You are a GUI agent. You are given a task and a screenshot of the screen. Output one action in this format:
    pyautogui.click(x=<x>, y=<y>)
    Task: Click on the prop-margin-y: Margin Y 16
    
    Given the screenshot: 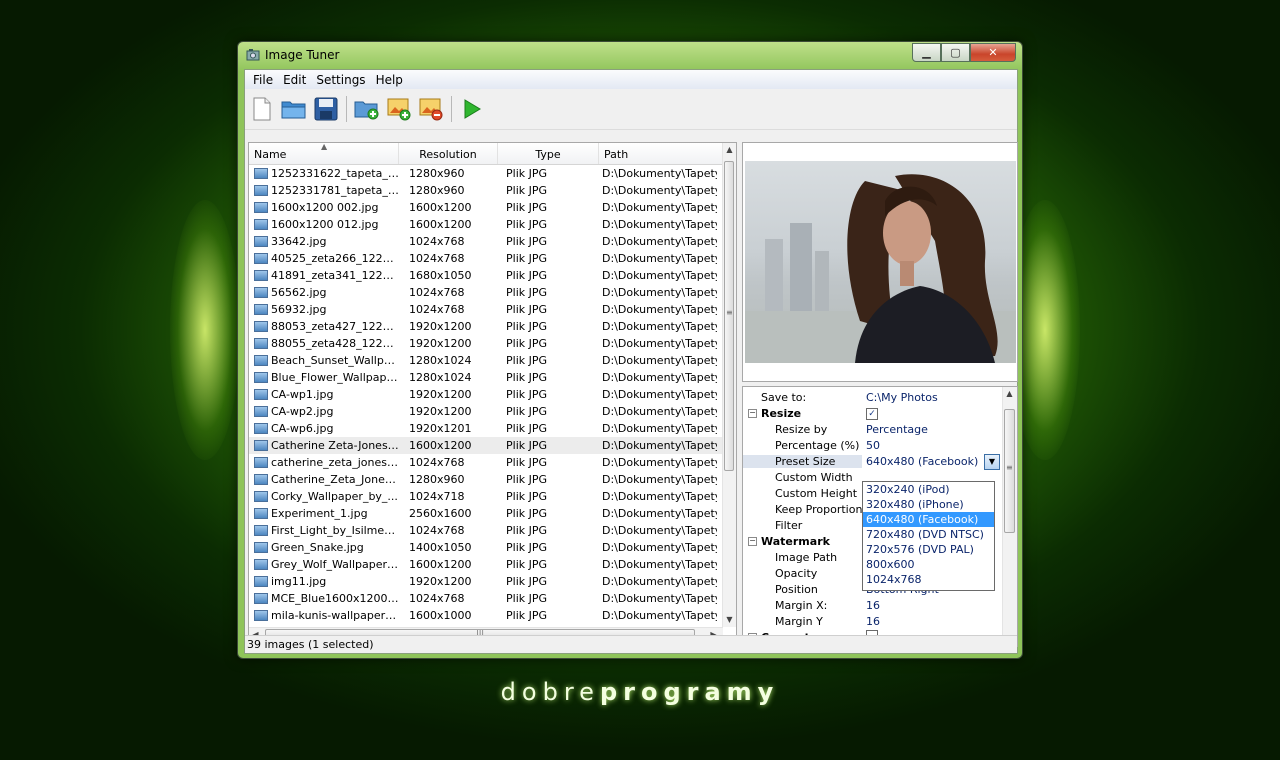 What is the action you would take?
    pyautogui.click(x=872, y=621)
    